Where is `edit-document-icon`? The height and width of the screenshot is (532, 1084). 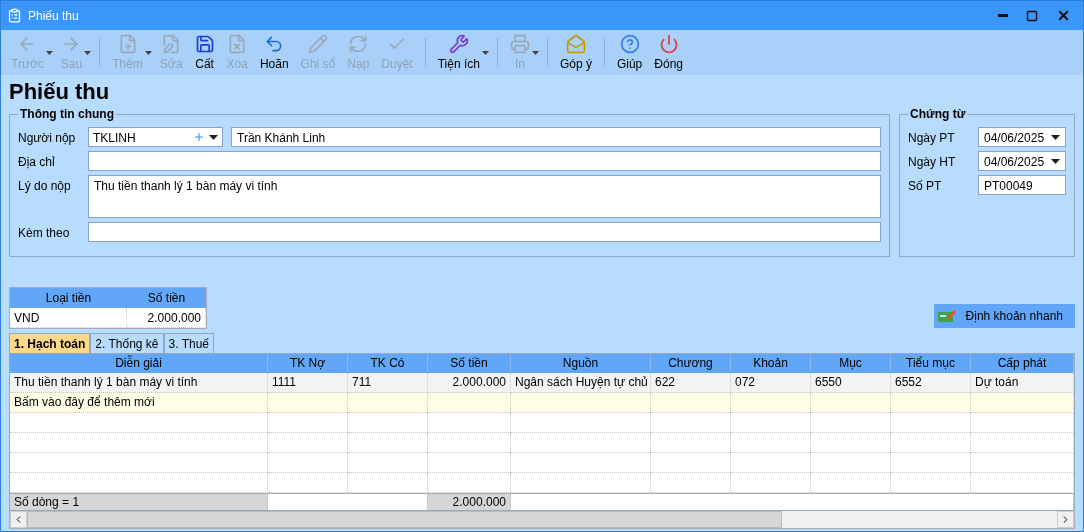
edit-document-icon is located at coordinates (171, 44).